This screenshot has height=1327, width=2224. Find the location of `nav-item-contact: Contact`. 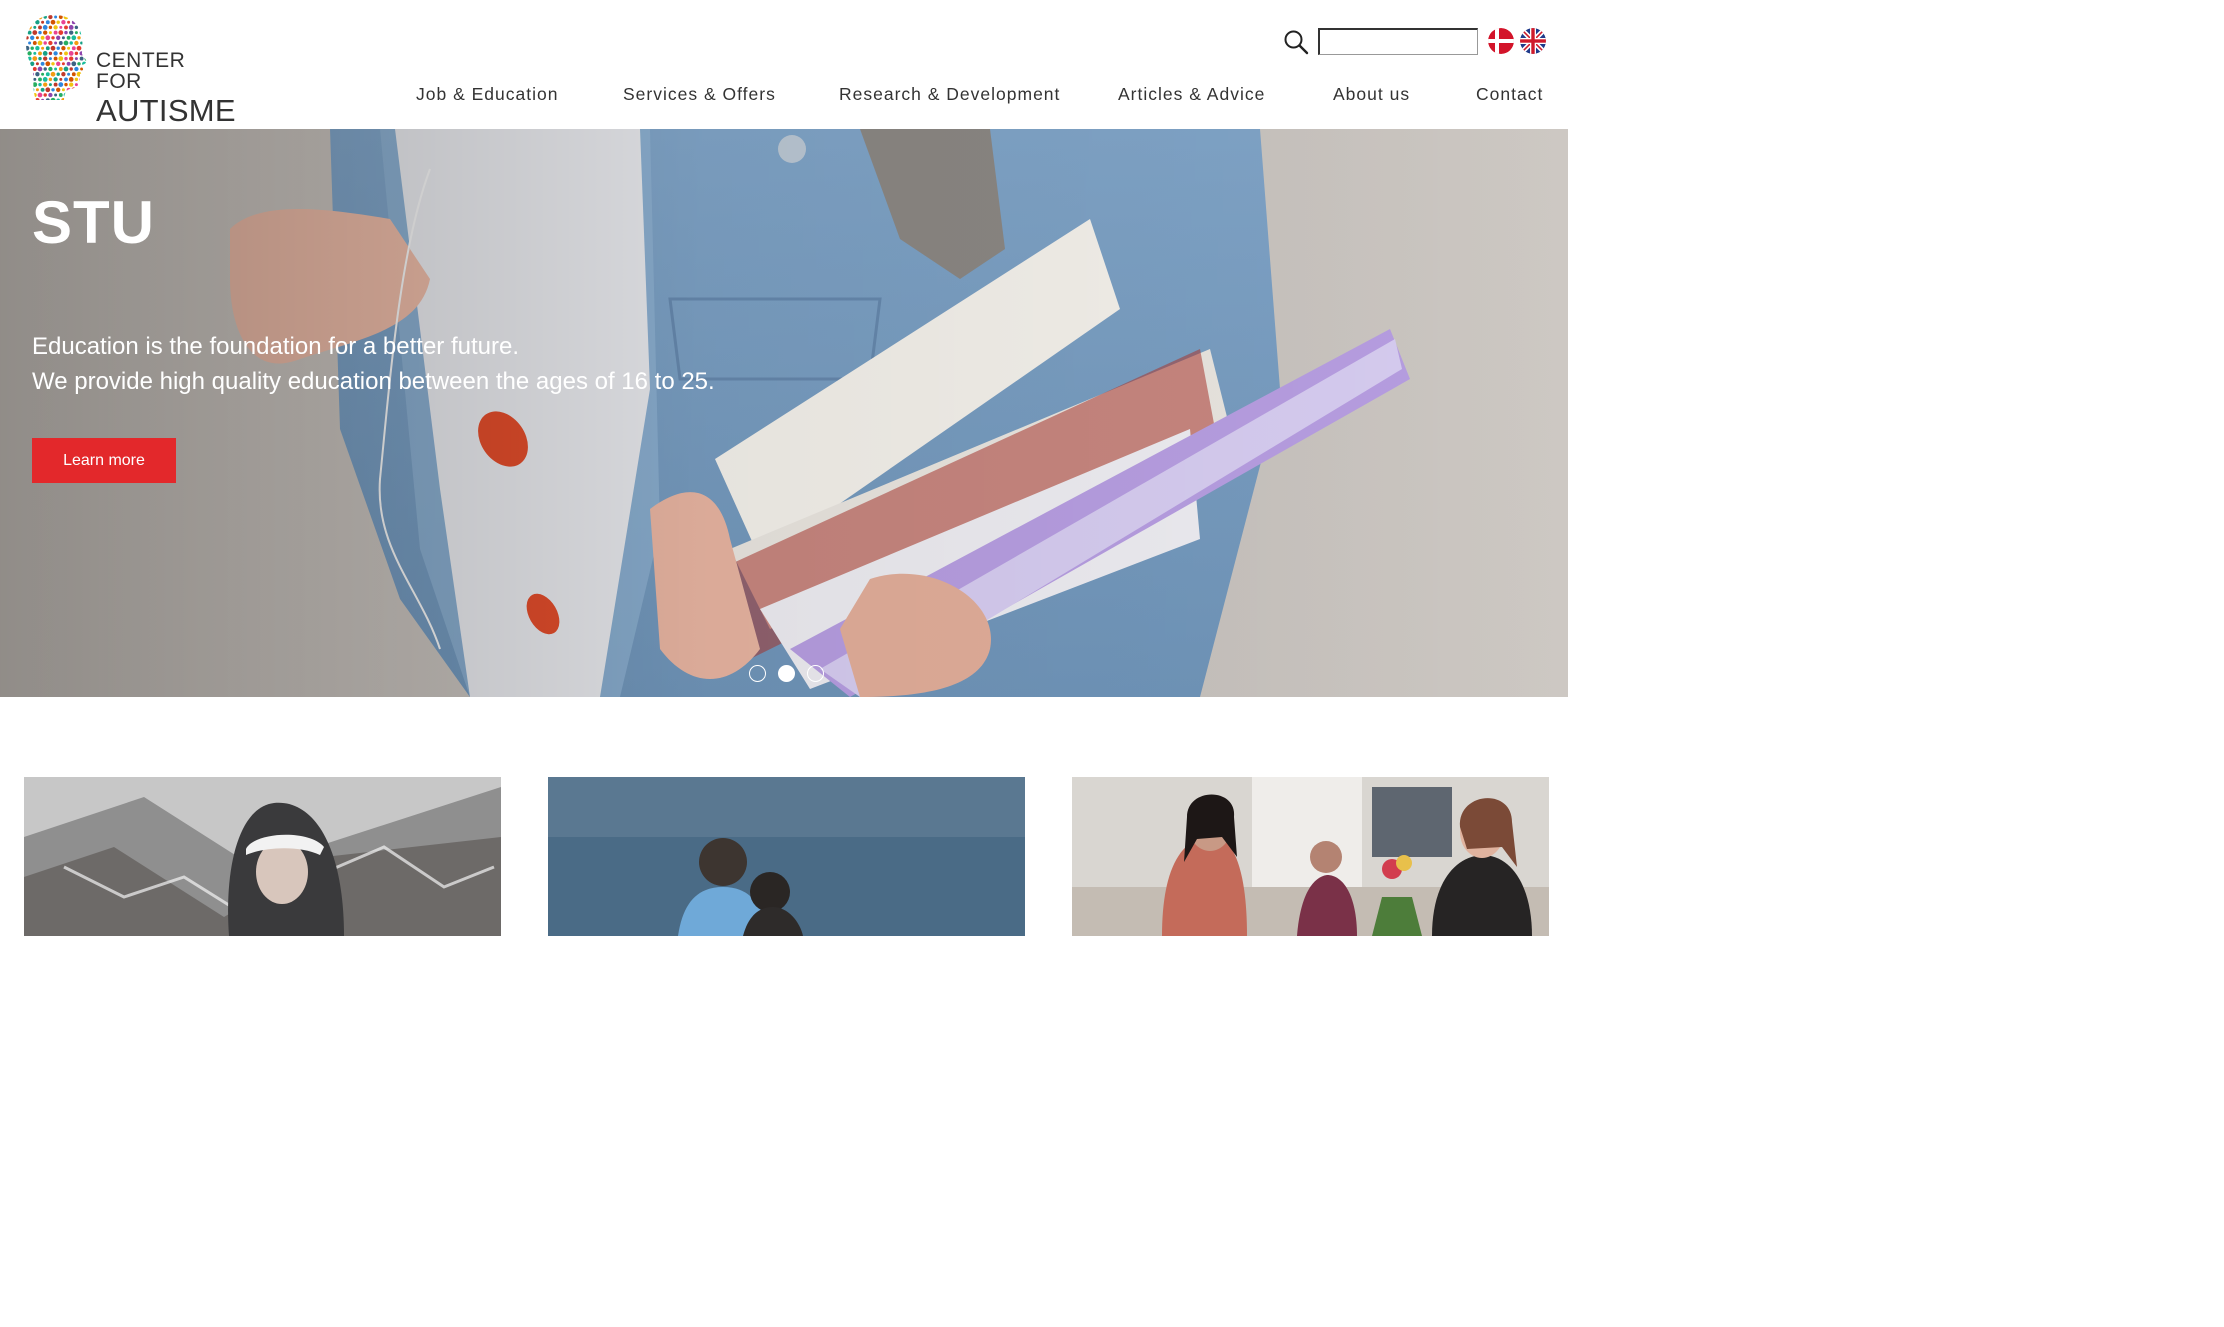

nav-item-contact: Contact is located at coordinates (1509, 94).